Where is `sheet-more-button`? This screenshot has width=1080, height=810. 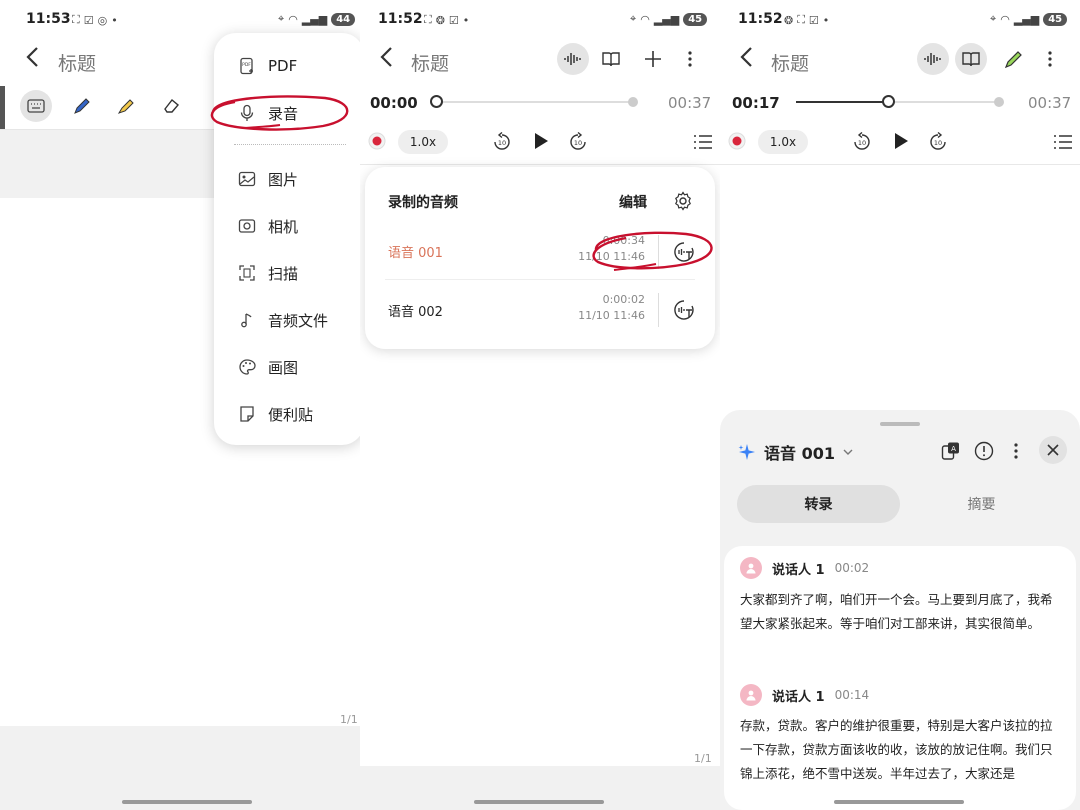 sheet-more-button is located at coordinates (1016, 451).